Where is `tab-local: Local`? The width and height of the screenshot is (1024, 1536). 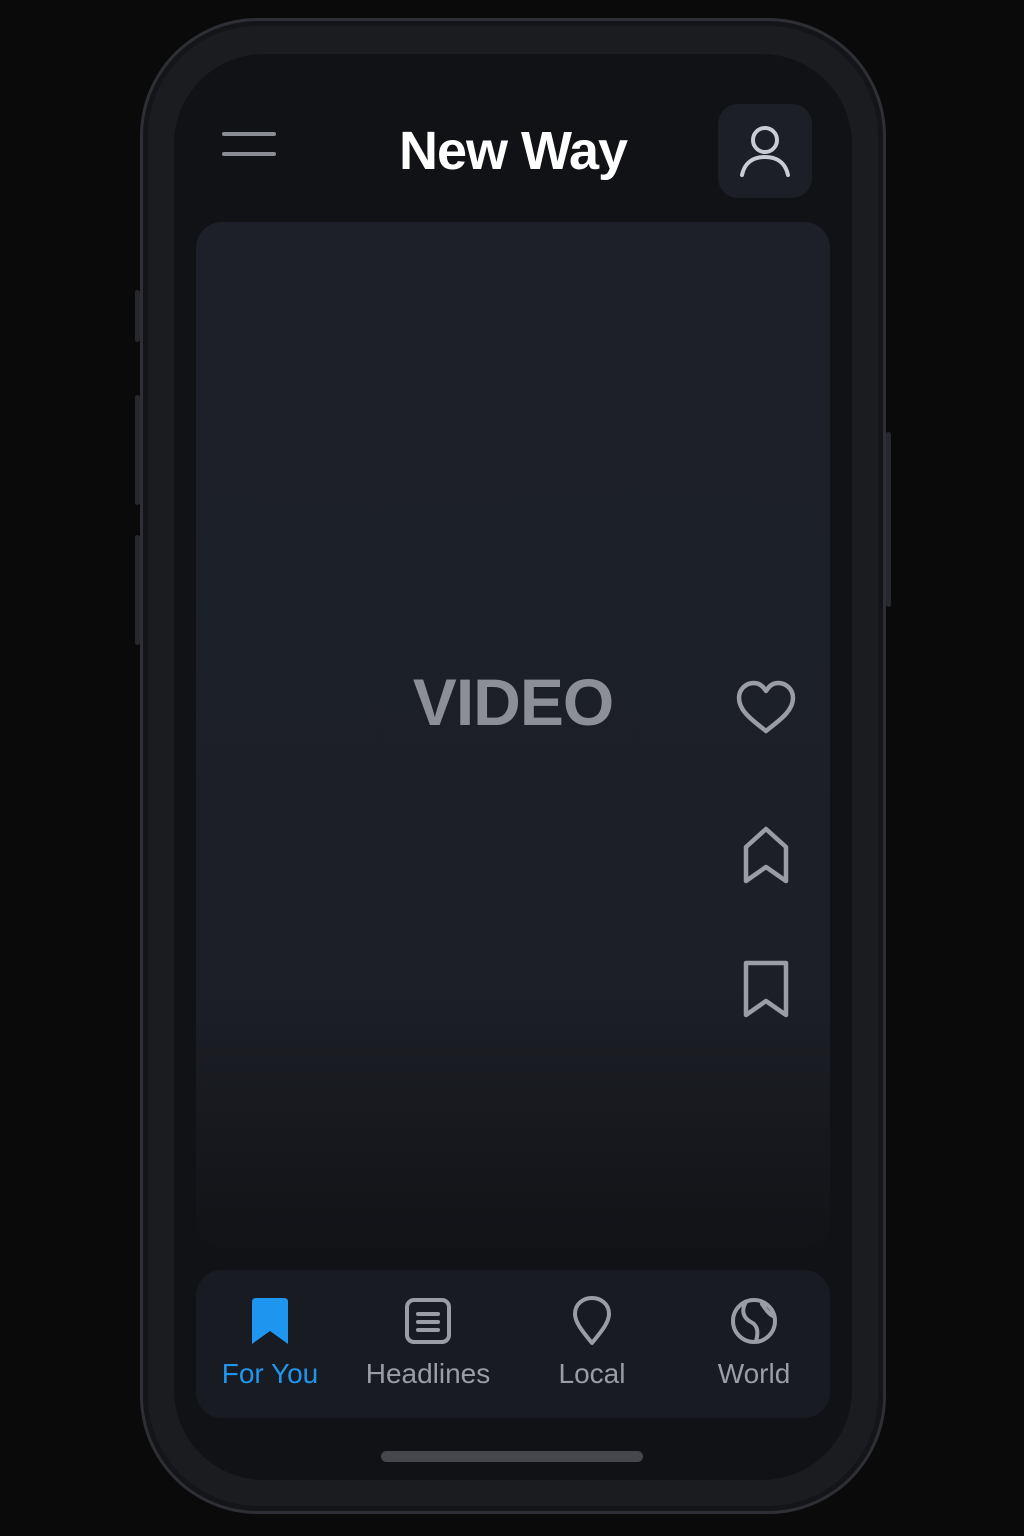 tab-local: Local is located at coordinates (592, 1344).